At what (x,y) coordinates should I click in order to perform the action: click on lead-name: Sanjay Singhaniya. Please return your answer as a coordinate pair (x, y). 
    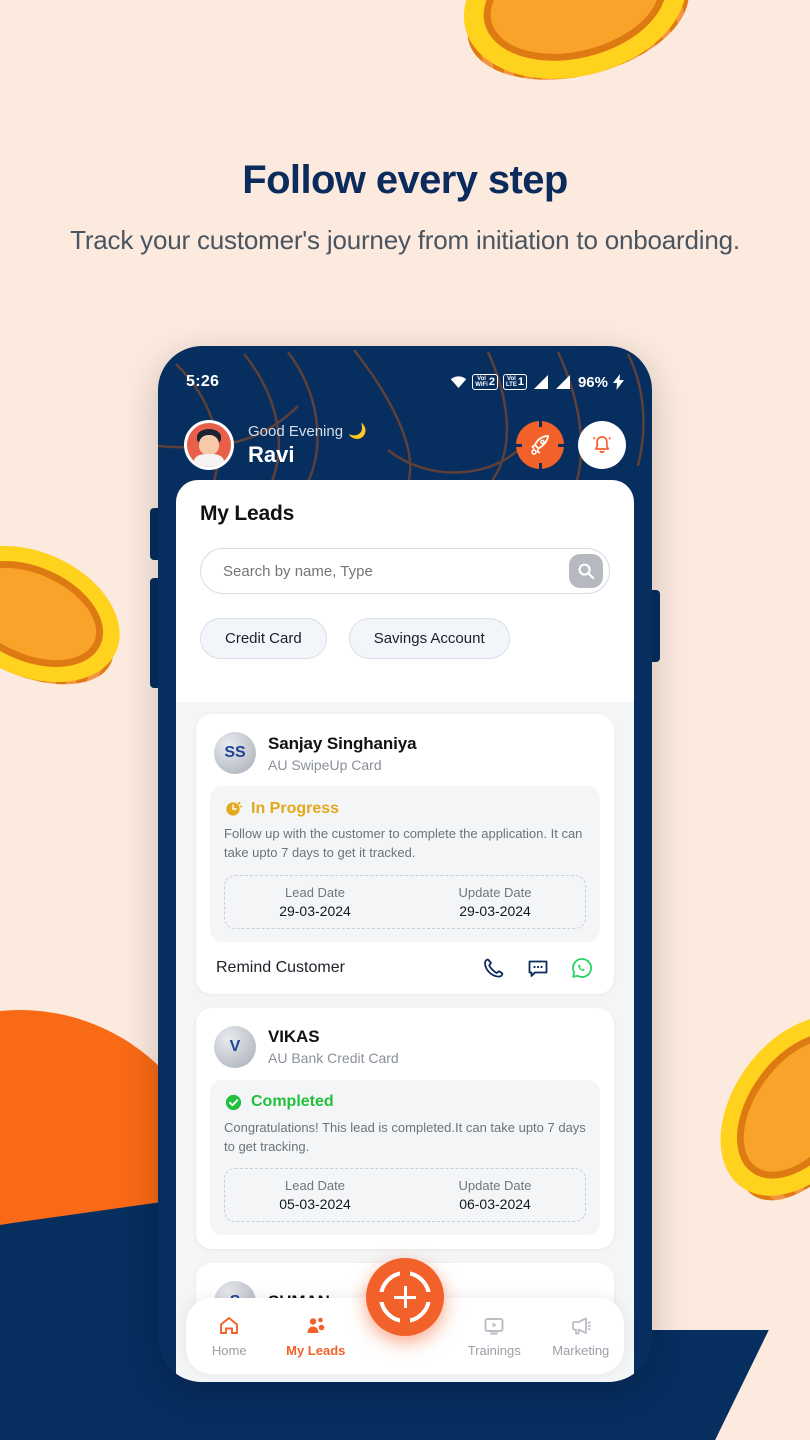
    Looking at the image, I should click on (342, 743).